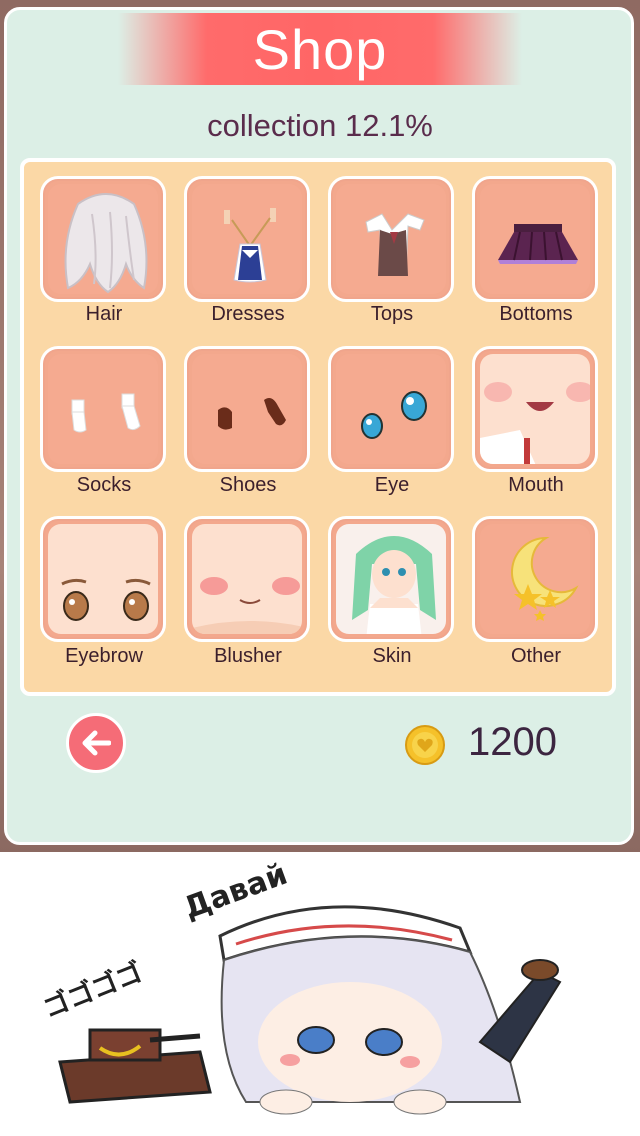  What do you see at coordinates (106, 599) in the screenshot?
I see `eyebrow-icon` at bounding box center [106, 599].